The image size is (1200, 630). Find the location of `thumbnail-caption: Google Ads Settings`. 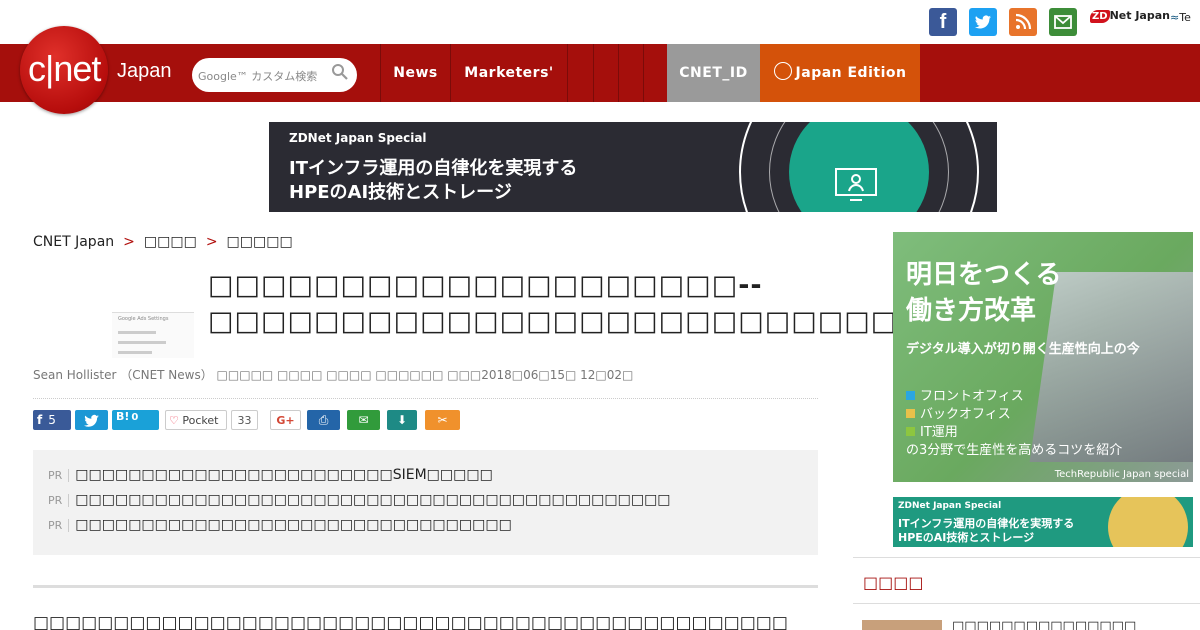

thumbnail-caption: Google Ads Settings is located at coordinates (143, 319).